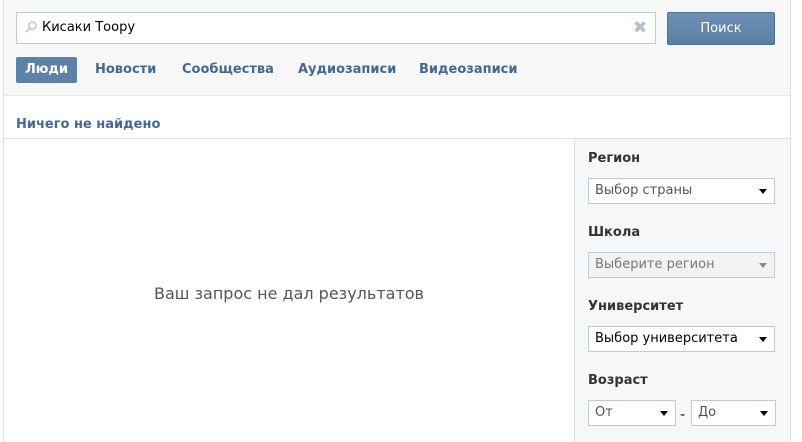 The height and width of the screenshot is (442, 802). I want to click on age-from-value: От, so click(604, 412).